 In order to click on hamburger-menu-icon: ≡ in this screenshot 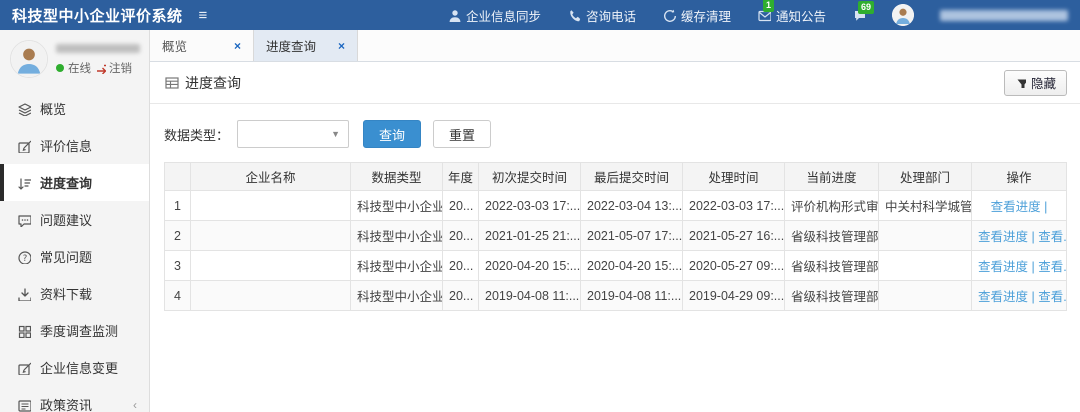, I will do `click(203, 15)`.